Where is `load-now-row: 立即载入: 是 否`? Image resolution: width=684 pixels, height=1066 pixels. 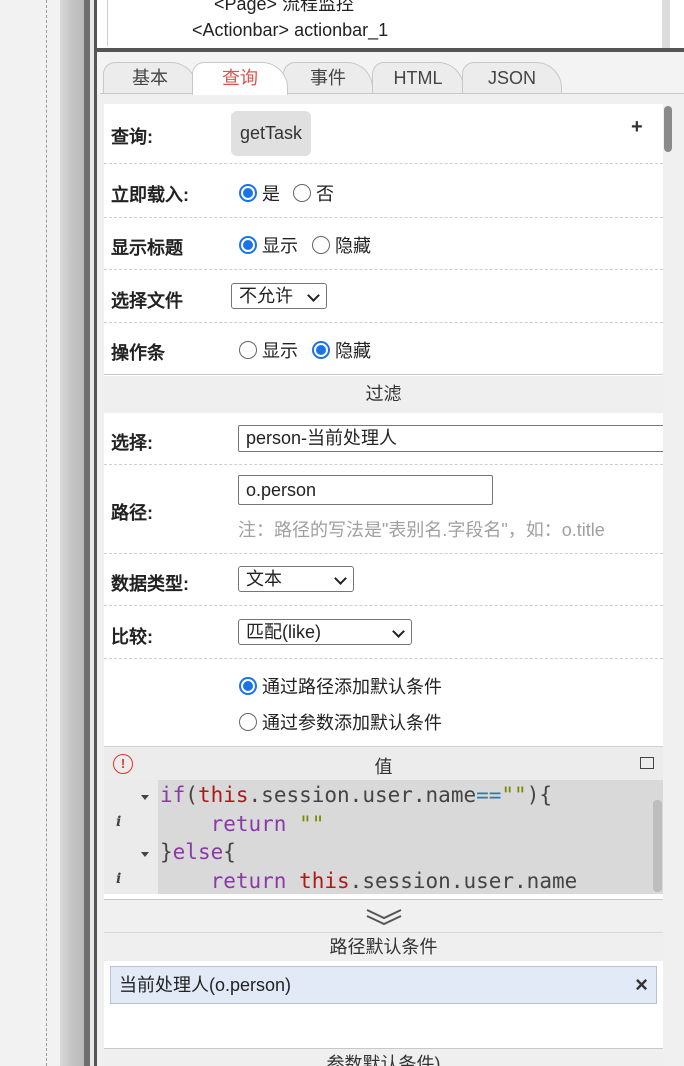
load-now-row: 立即载入: 是 否 is located at coordinates (383, 191).